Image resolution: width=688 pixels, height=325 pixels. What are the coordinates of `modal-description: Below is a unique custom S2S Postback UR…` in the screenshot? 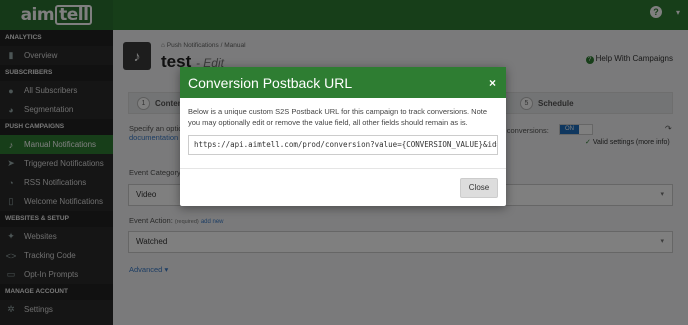 It's located at (338, 117).